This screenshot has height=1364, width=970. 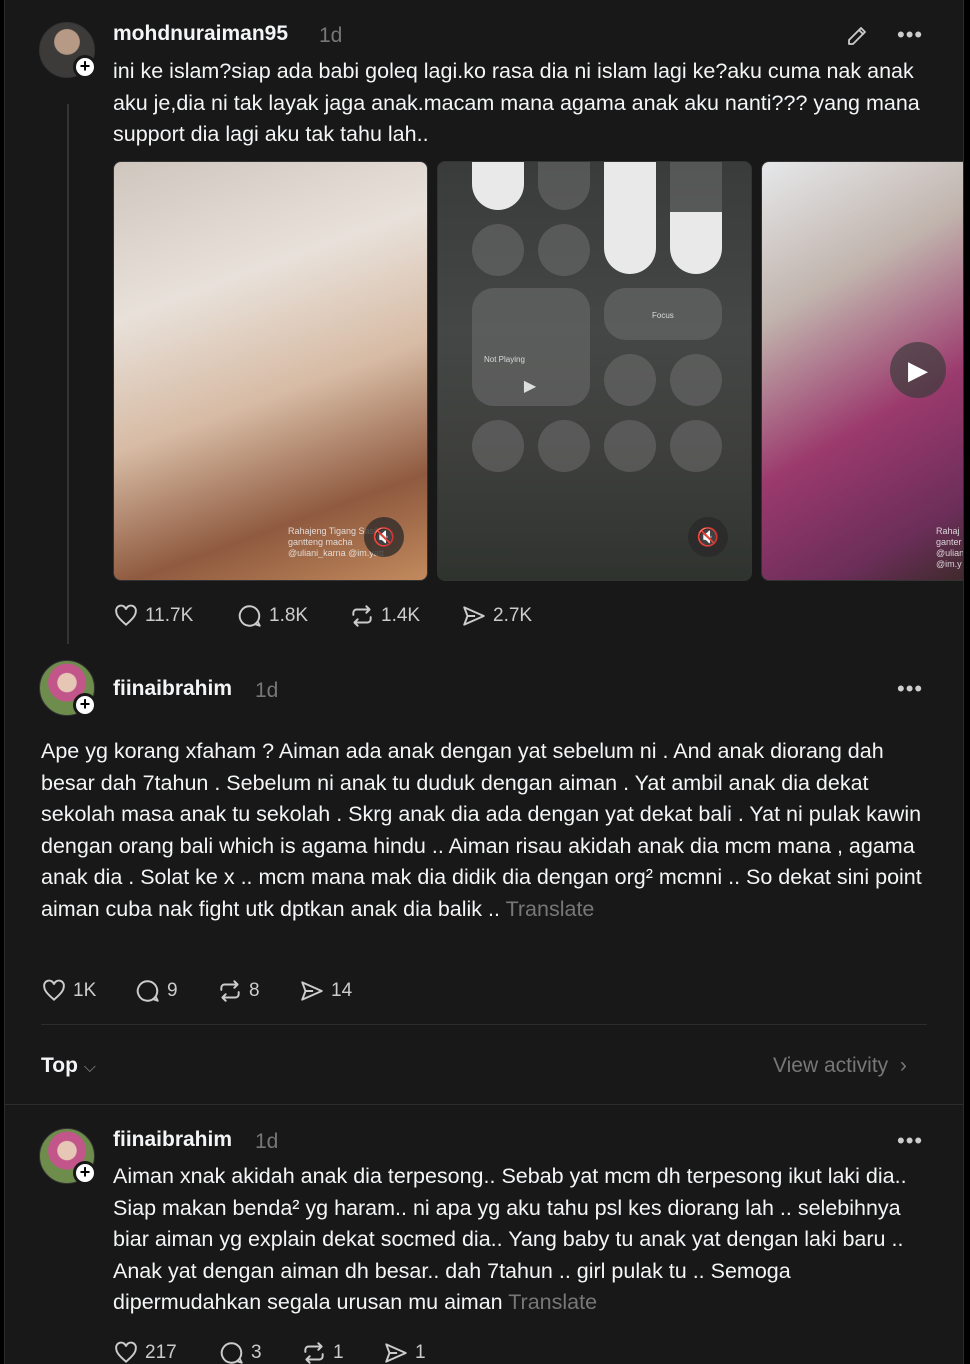 I want to click on video-caption: Rahaj ganter @ulian @im.y, so click(x=950, y=547).